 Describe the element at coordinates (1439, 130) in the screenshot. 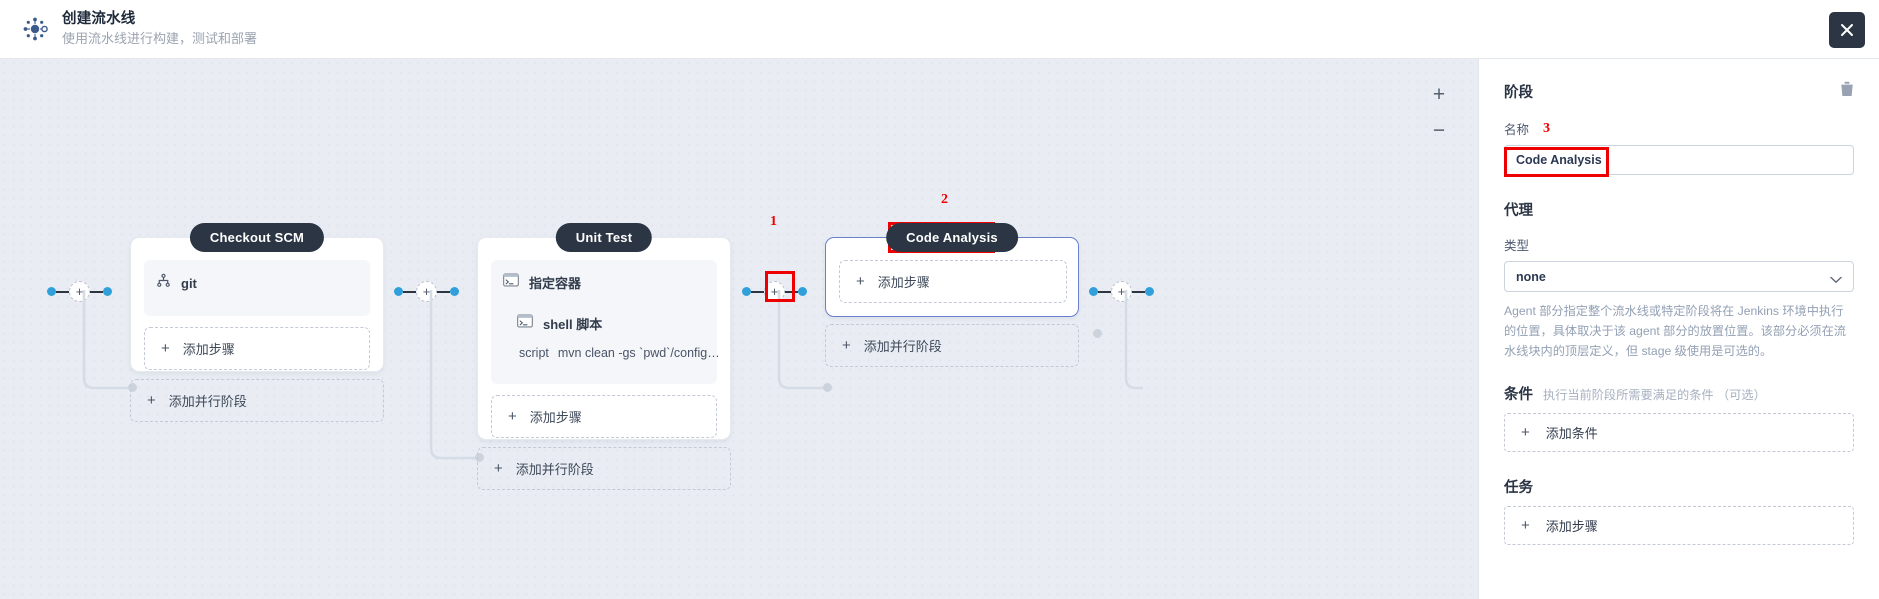

I see `zoom-out-button: −` at that location.